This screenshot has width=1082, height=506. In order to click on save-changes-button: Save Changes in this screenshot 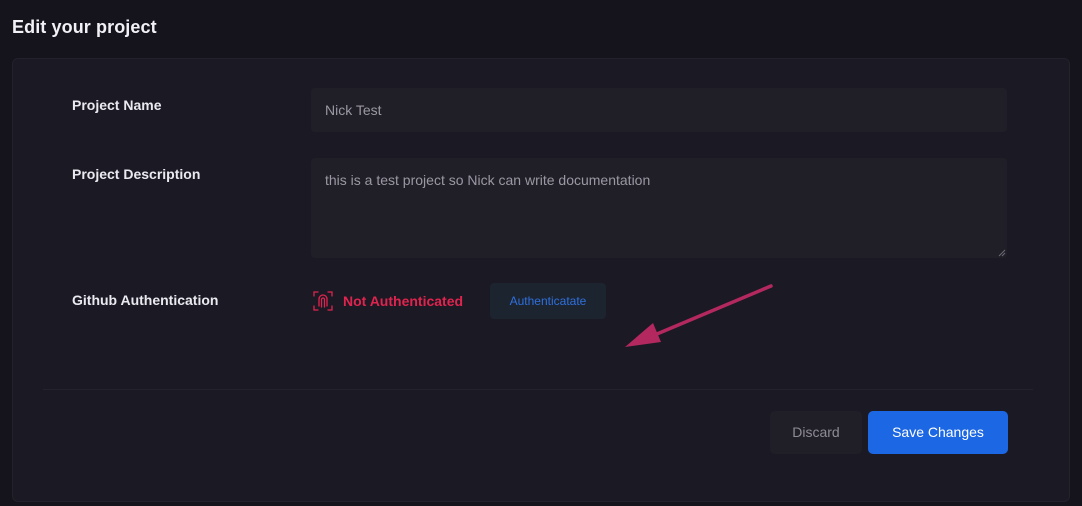, I will do `click(938, 432)`.